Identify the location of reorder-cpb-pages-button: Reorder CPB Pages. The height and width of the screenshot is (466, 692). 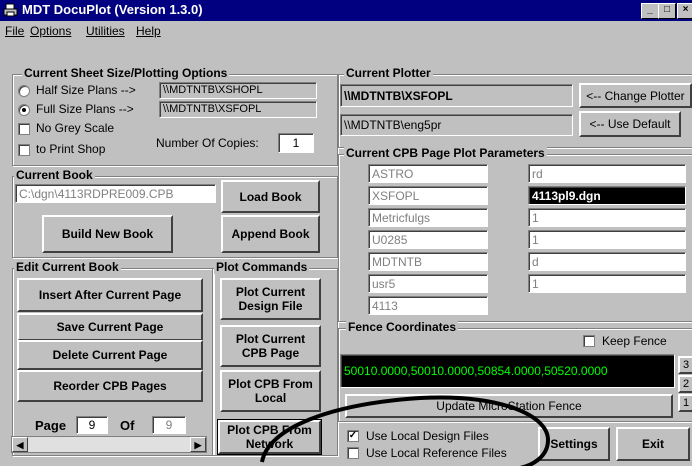
(110, 386).